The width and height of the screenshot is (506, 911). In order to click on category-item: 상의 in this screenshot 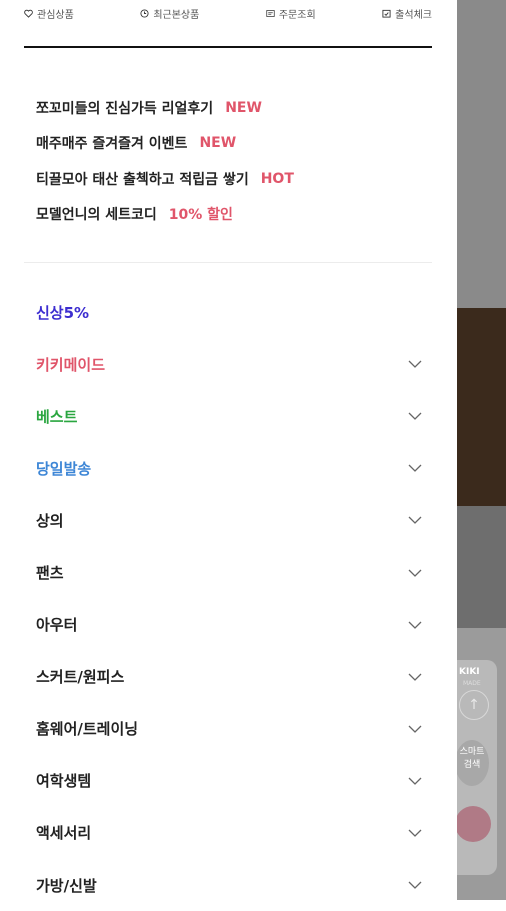, I will do `click(228, 520)`.